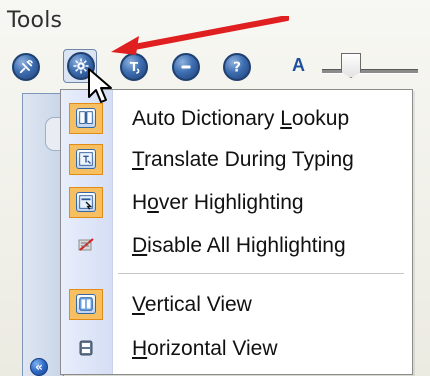 This screenshot has width=430, height=376. Describe the element at coordinates (243, 159) in the screenshot. I see `menu-item-label: Translate During Typing` at that location.